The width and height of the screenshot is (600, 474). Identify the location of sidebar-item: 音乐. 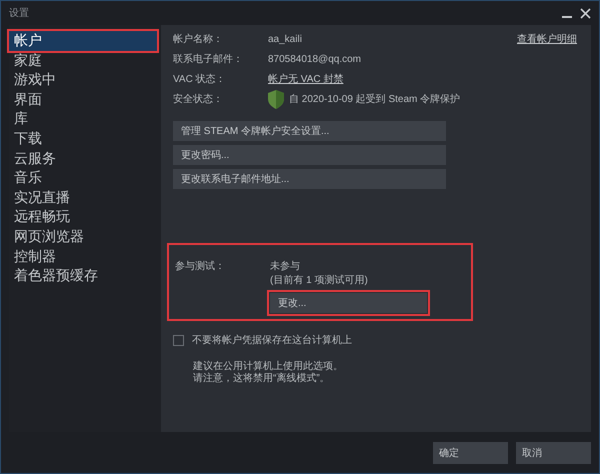
(83, 178).